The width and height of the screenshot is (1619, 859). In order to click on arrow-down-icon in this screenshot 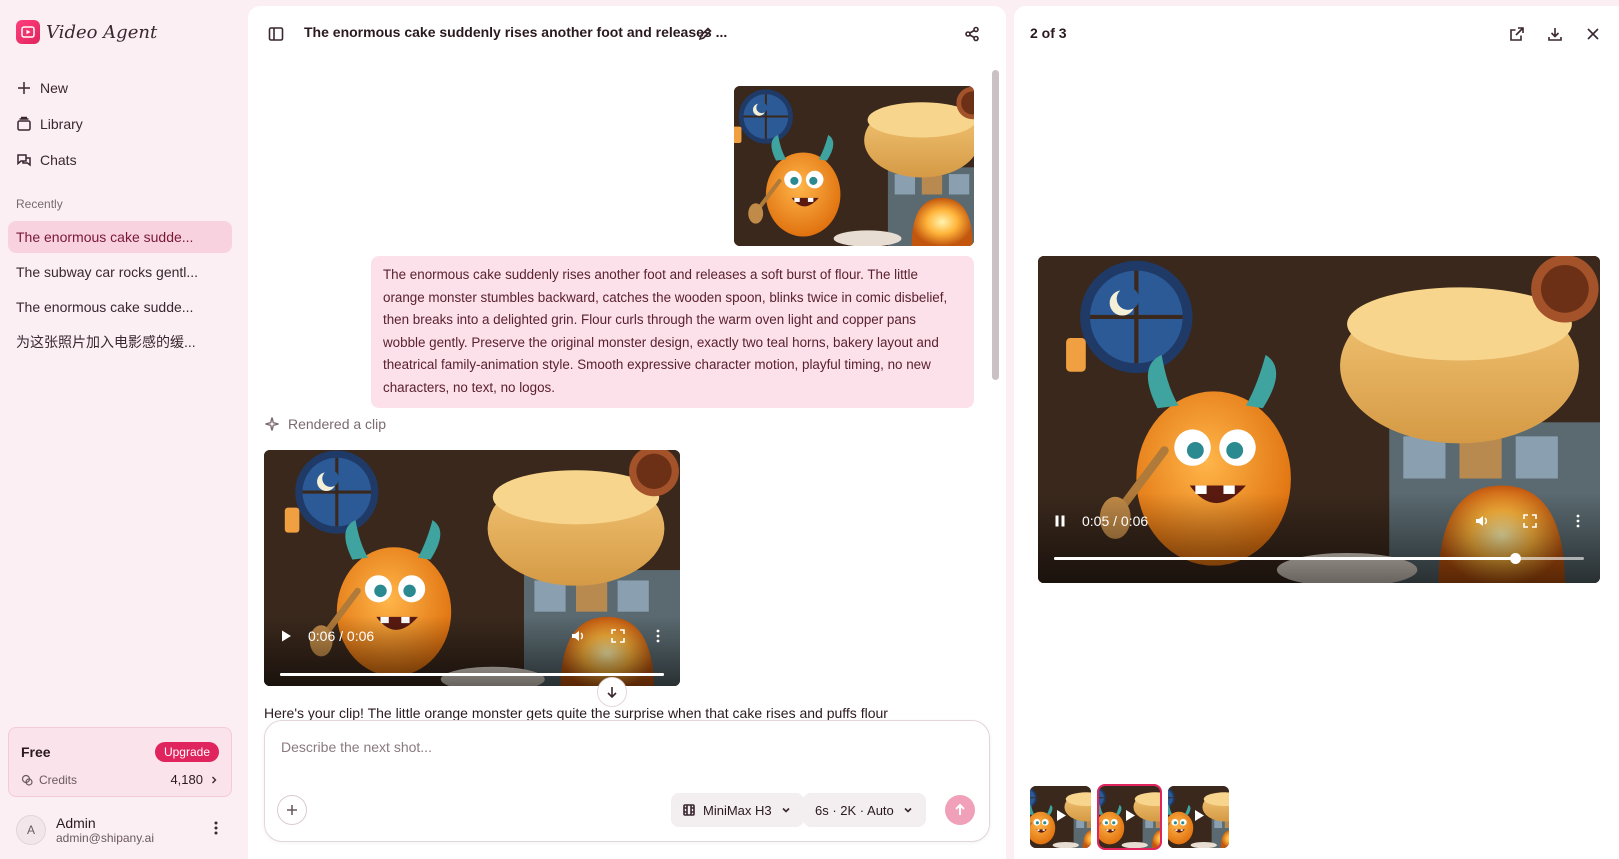, I will do `click(612, 693)`.